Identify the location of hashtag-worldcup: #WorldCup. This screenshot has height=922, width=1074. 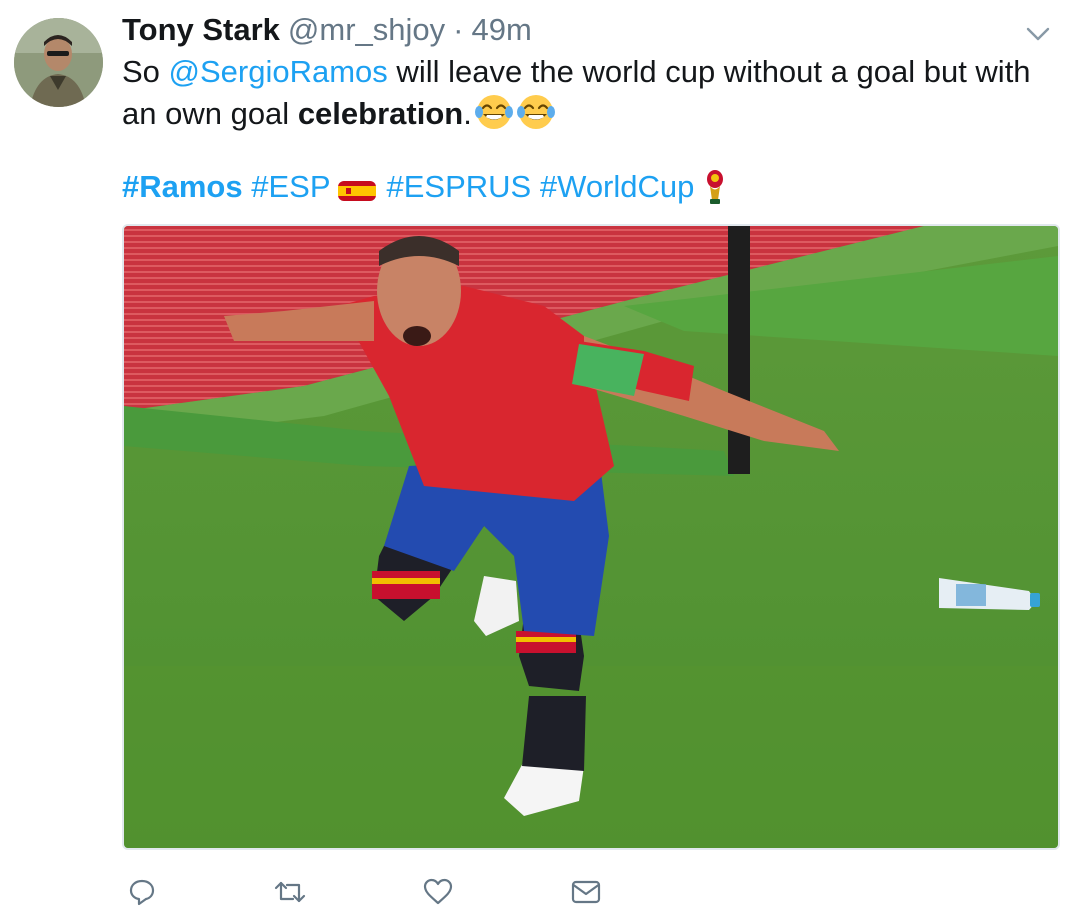
(617, 186).